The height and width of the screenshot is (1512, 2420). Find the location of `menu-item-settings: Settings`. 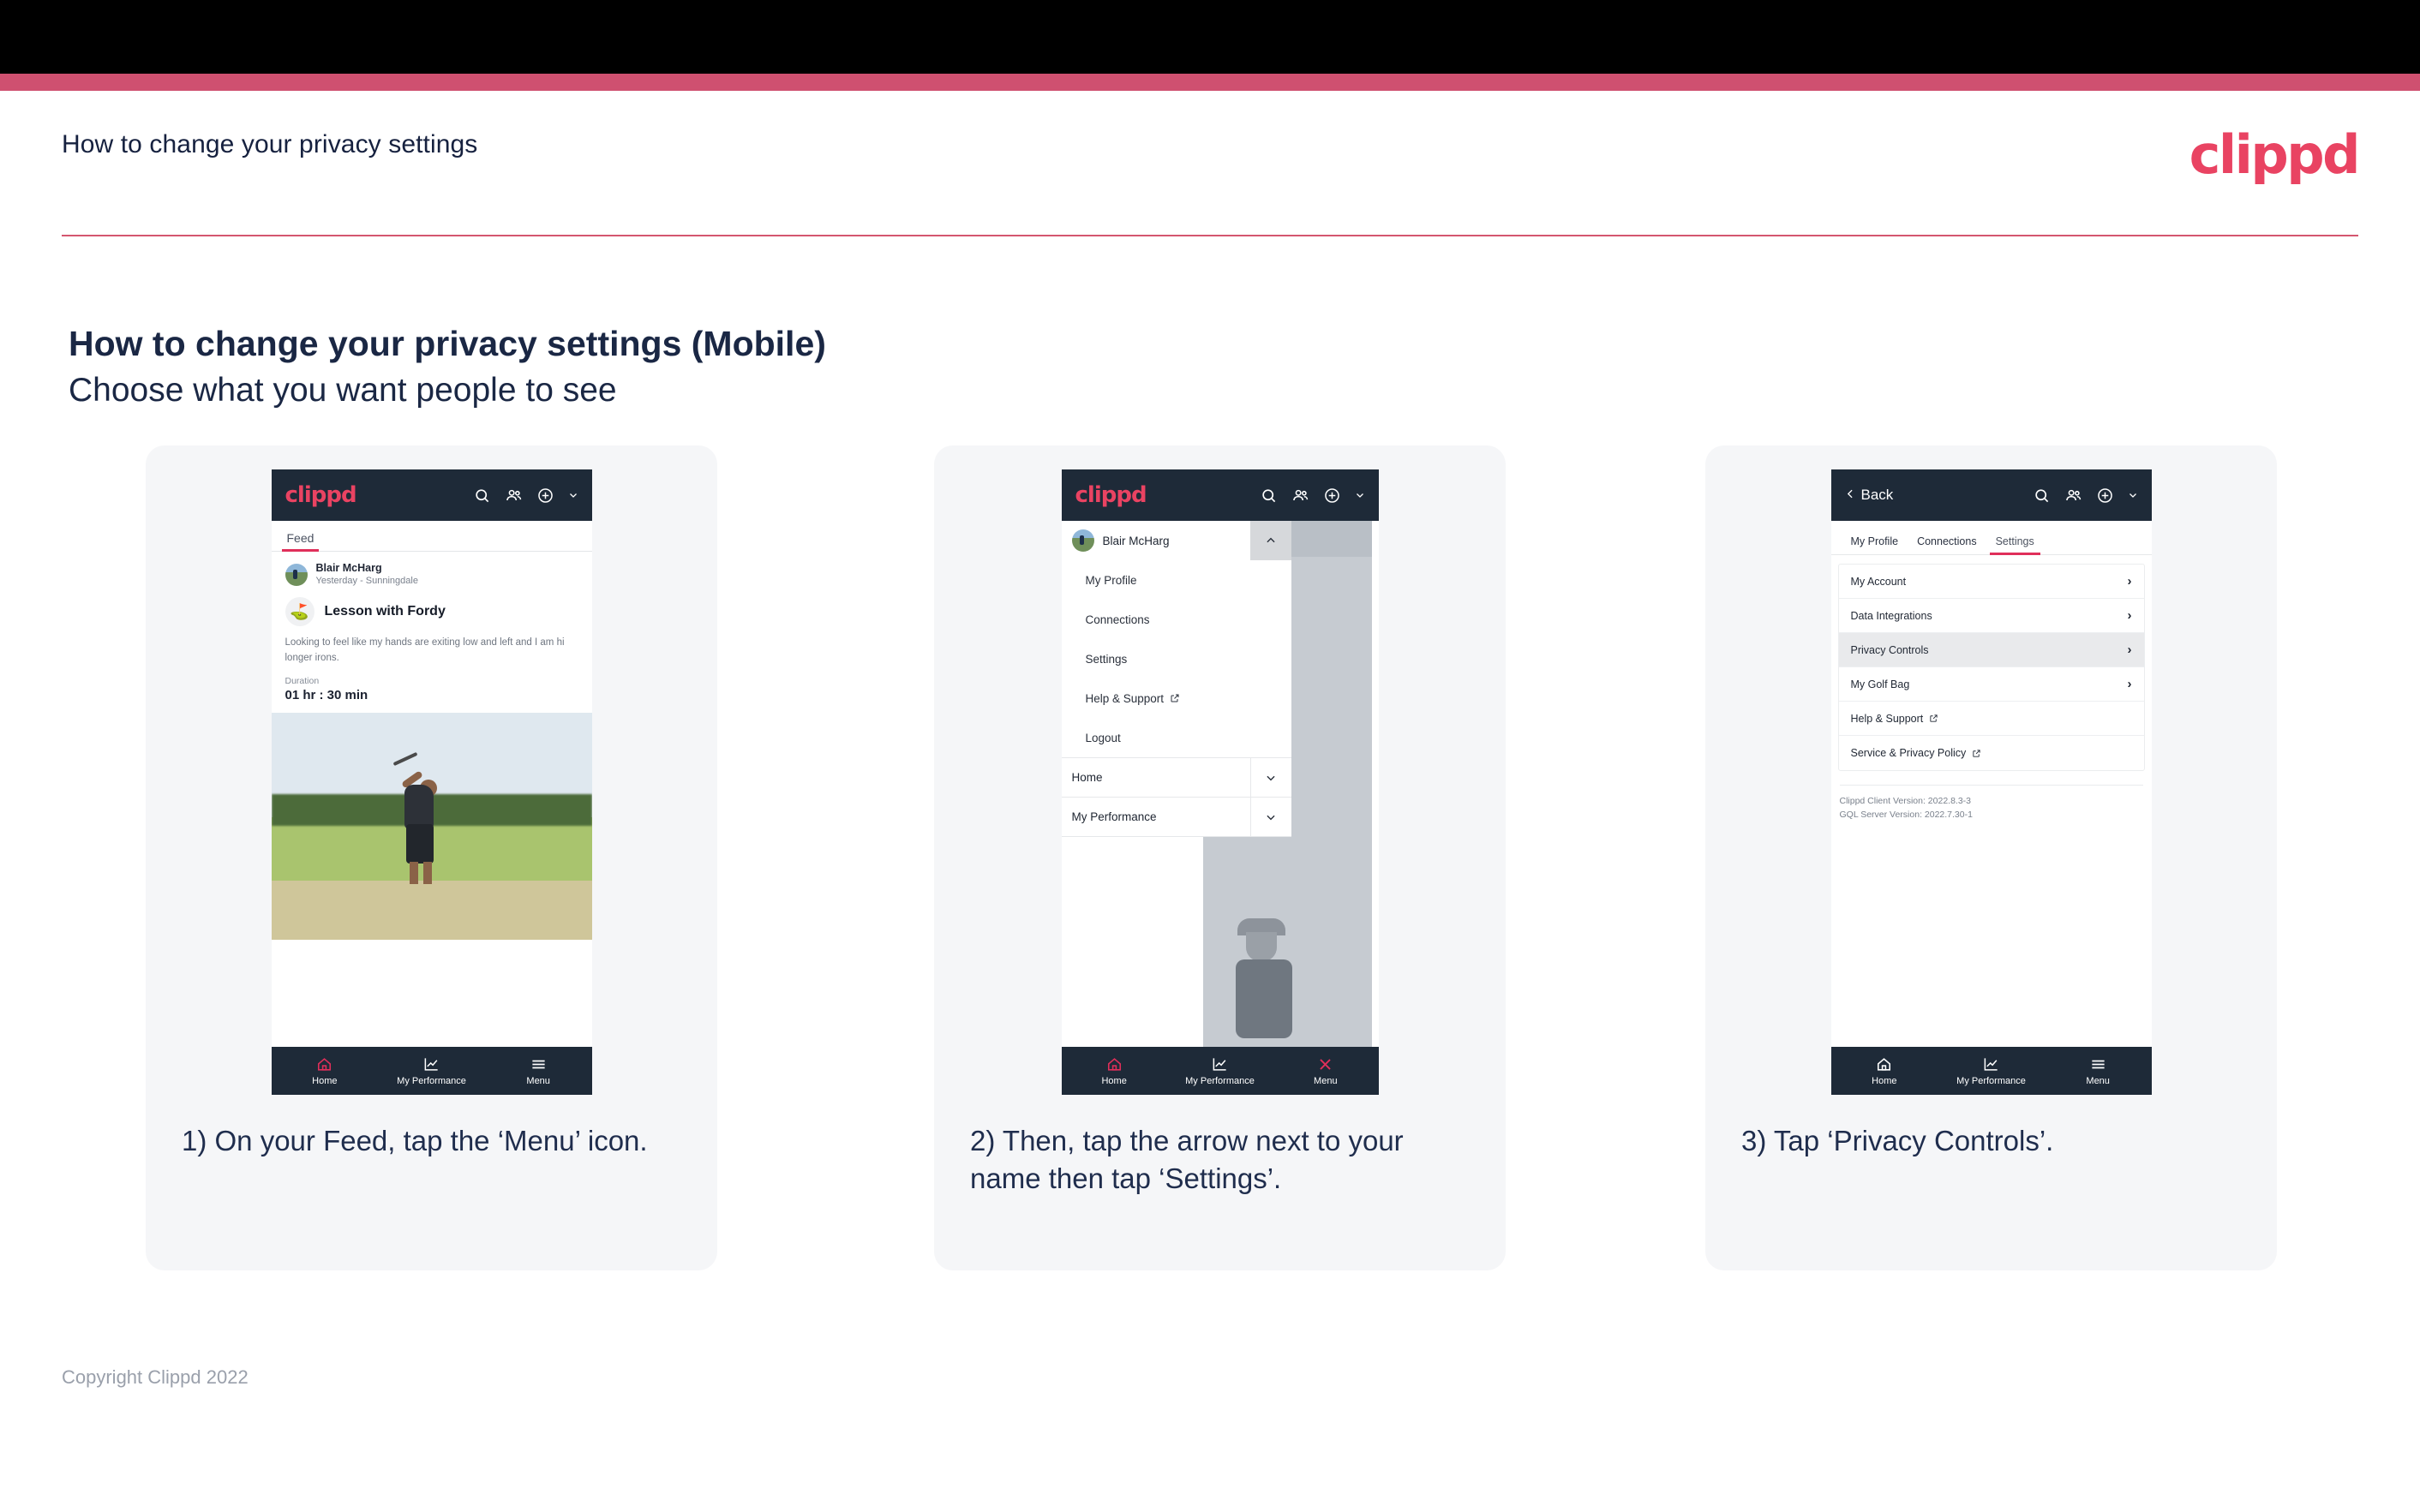

menu-item-settings: Settings is located at coordinates (1177, 659).